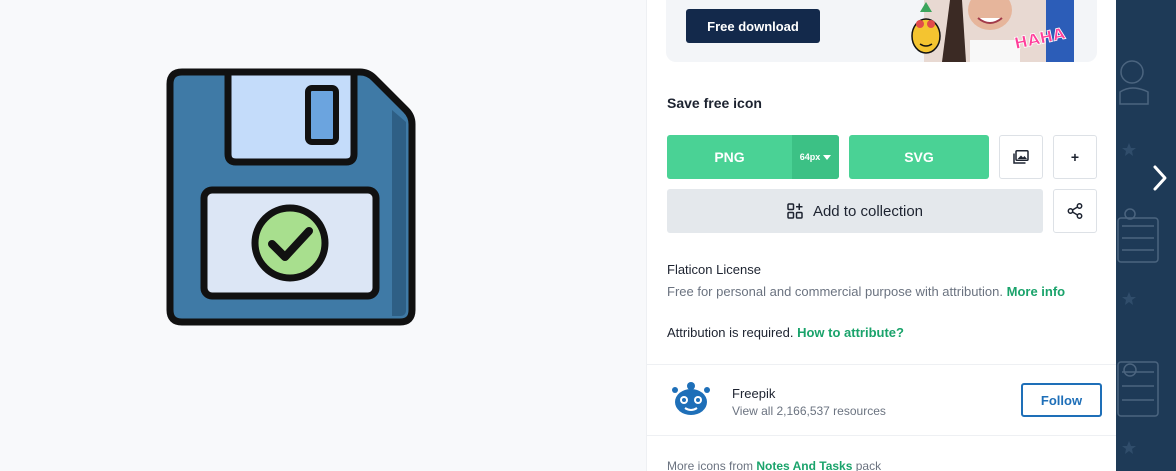 The width and height of the screenshot is (1176, 471). What do you see at coordinates (809, 411) in the screenshot?
I see `author-resources-link: View all 2,166,537 resources` at bounding box center [809, 411].